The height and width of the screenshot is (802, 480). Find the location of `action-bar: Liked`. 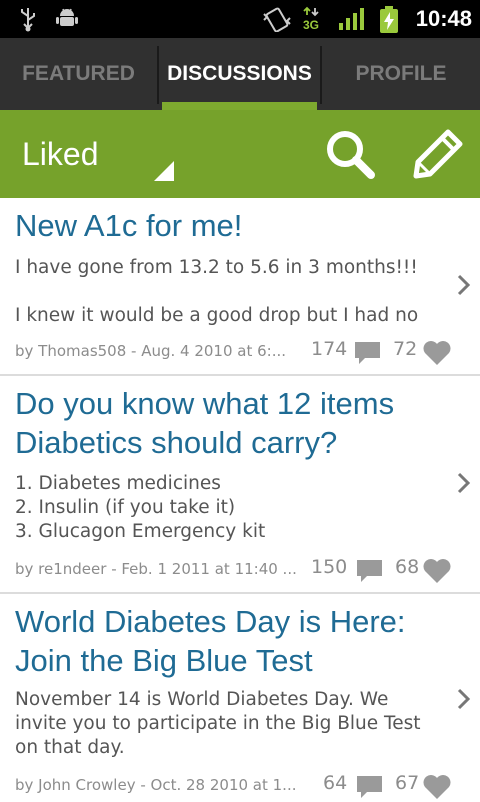

action-bar: Liked is located at coordinates (240, 154).